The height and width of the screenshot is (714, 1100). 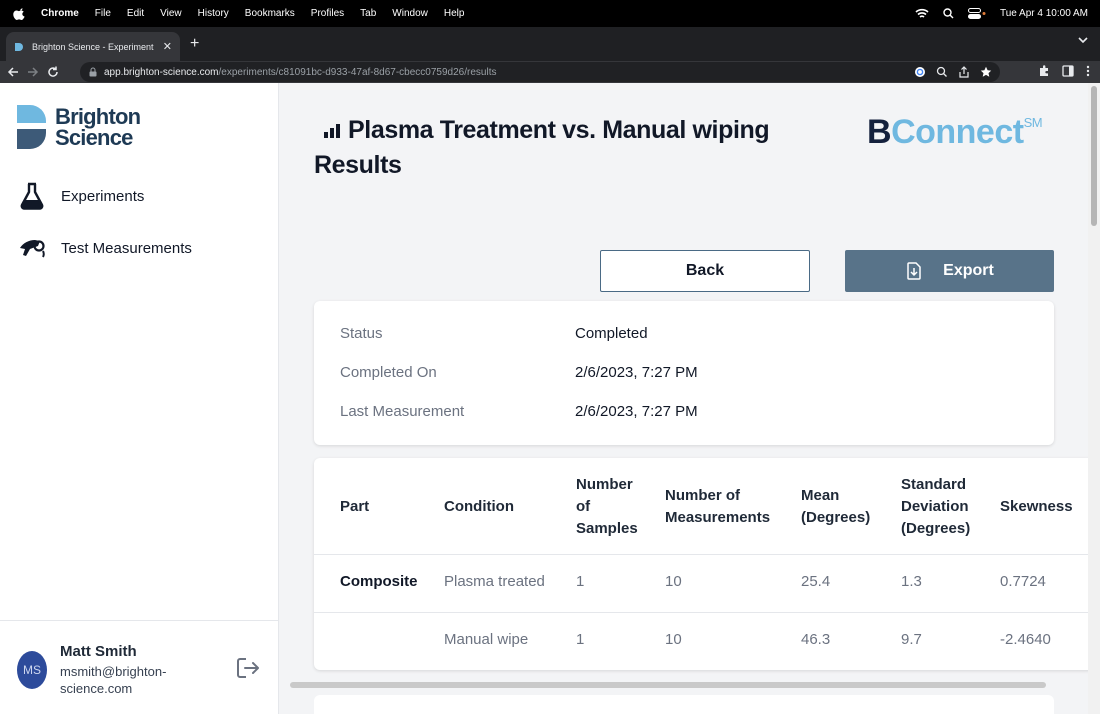 What do you see at coordinates (194, 44) in the screenshot?
I see `new-tab-icon: +` at bounding box center [194, 44].